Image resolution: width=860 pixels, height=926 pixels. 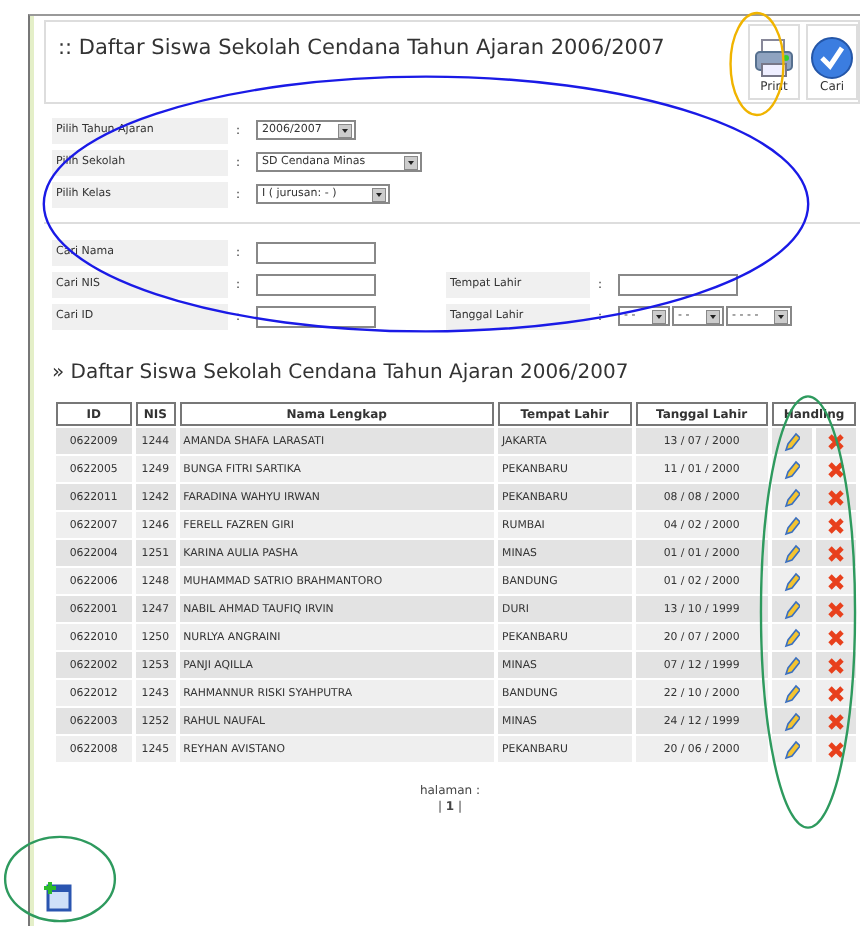 I want to click on list-title: » Daftar Siswa Sekolah Cendana Tahun Ajaran 2006/2007, so click(x=341, y=373).